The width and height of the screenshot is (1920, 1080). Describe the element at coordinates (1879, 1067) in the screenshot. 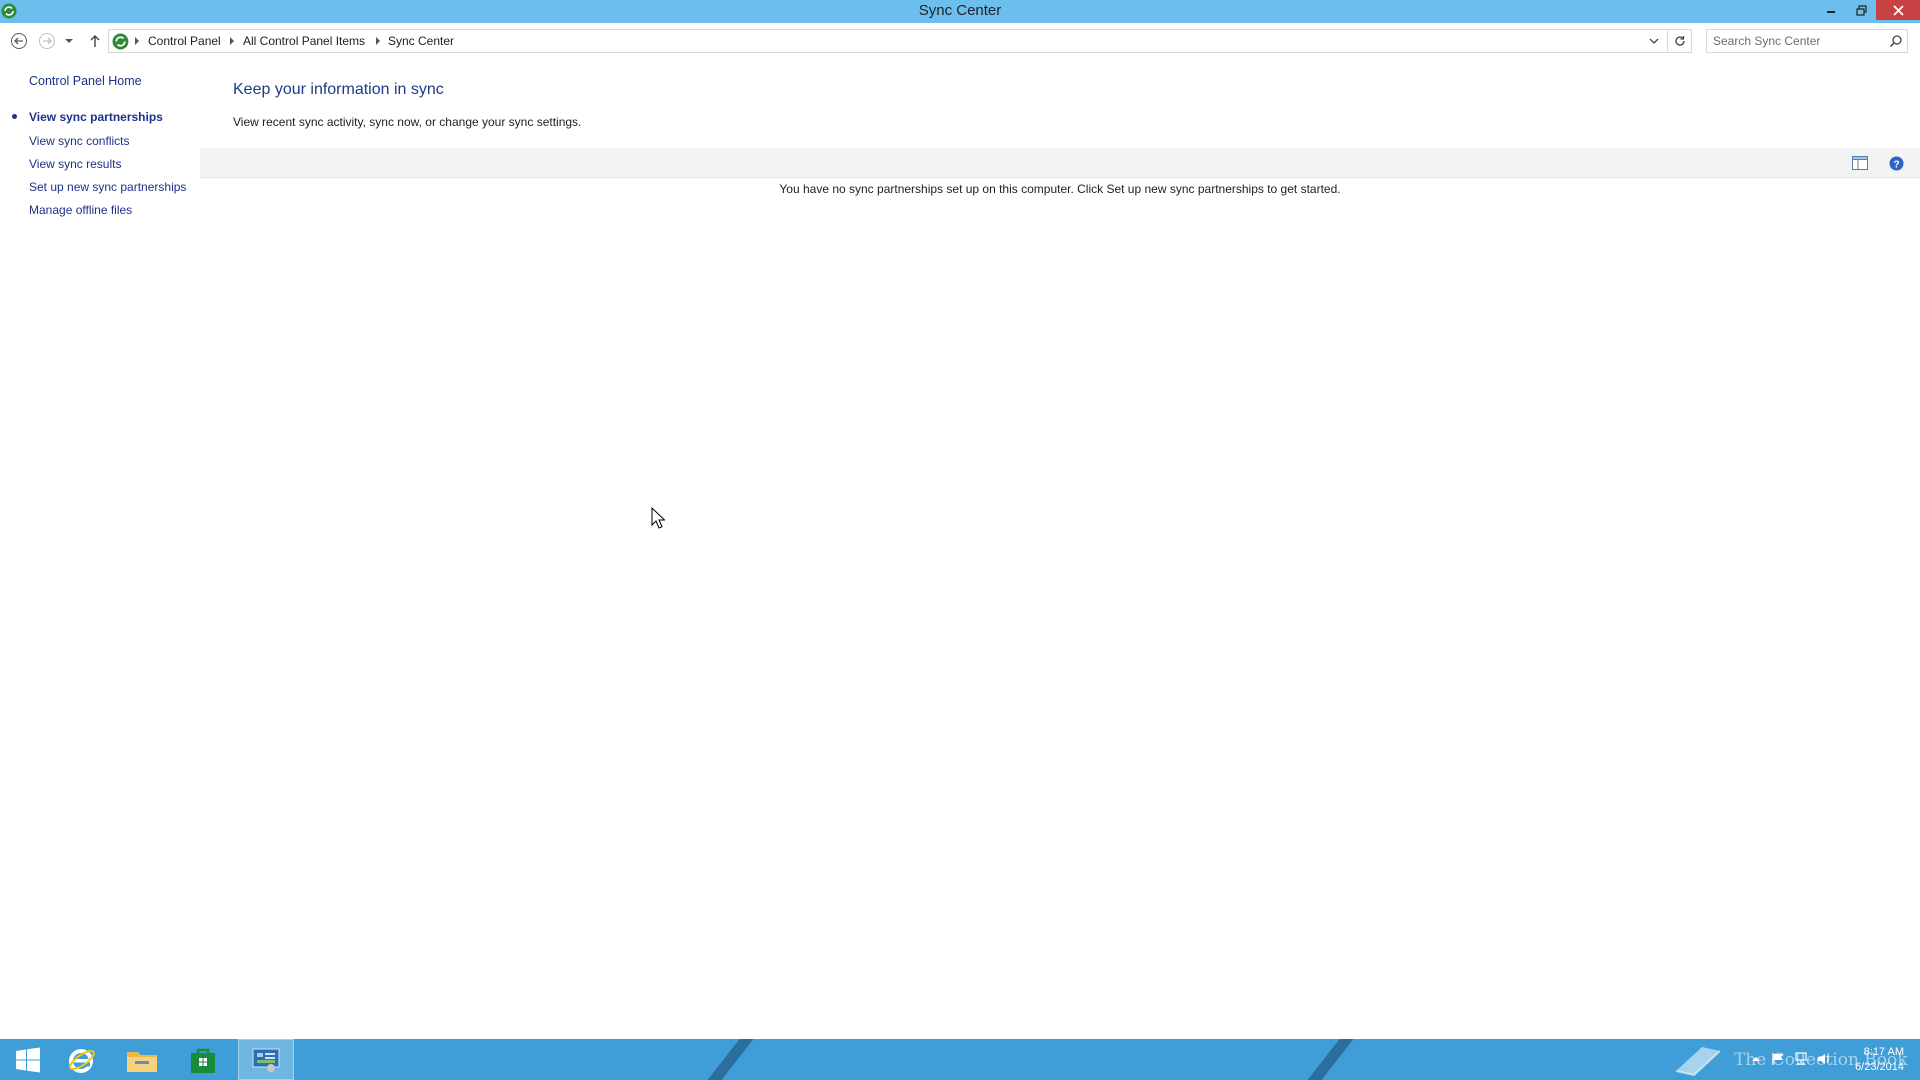

I see `clock-date: 6/23/2014` at that location.